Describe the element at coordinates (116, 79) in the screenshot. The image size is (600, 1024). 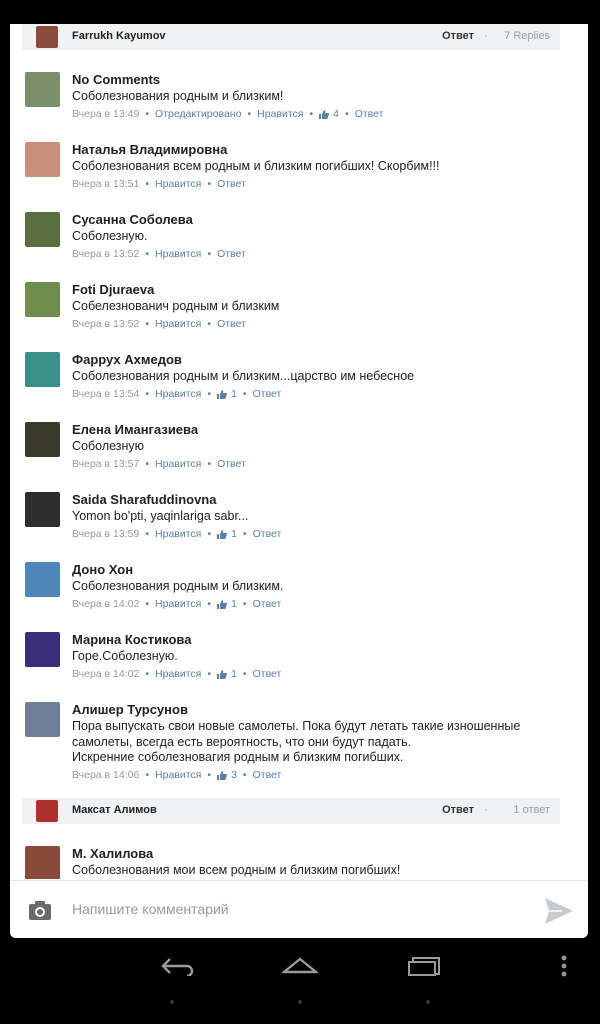
I see `comment-author: No Comments` at that location.